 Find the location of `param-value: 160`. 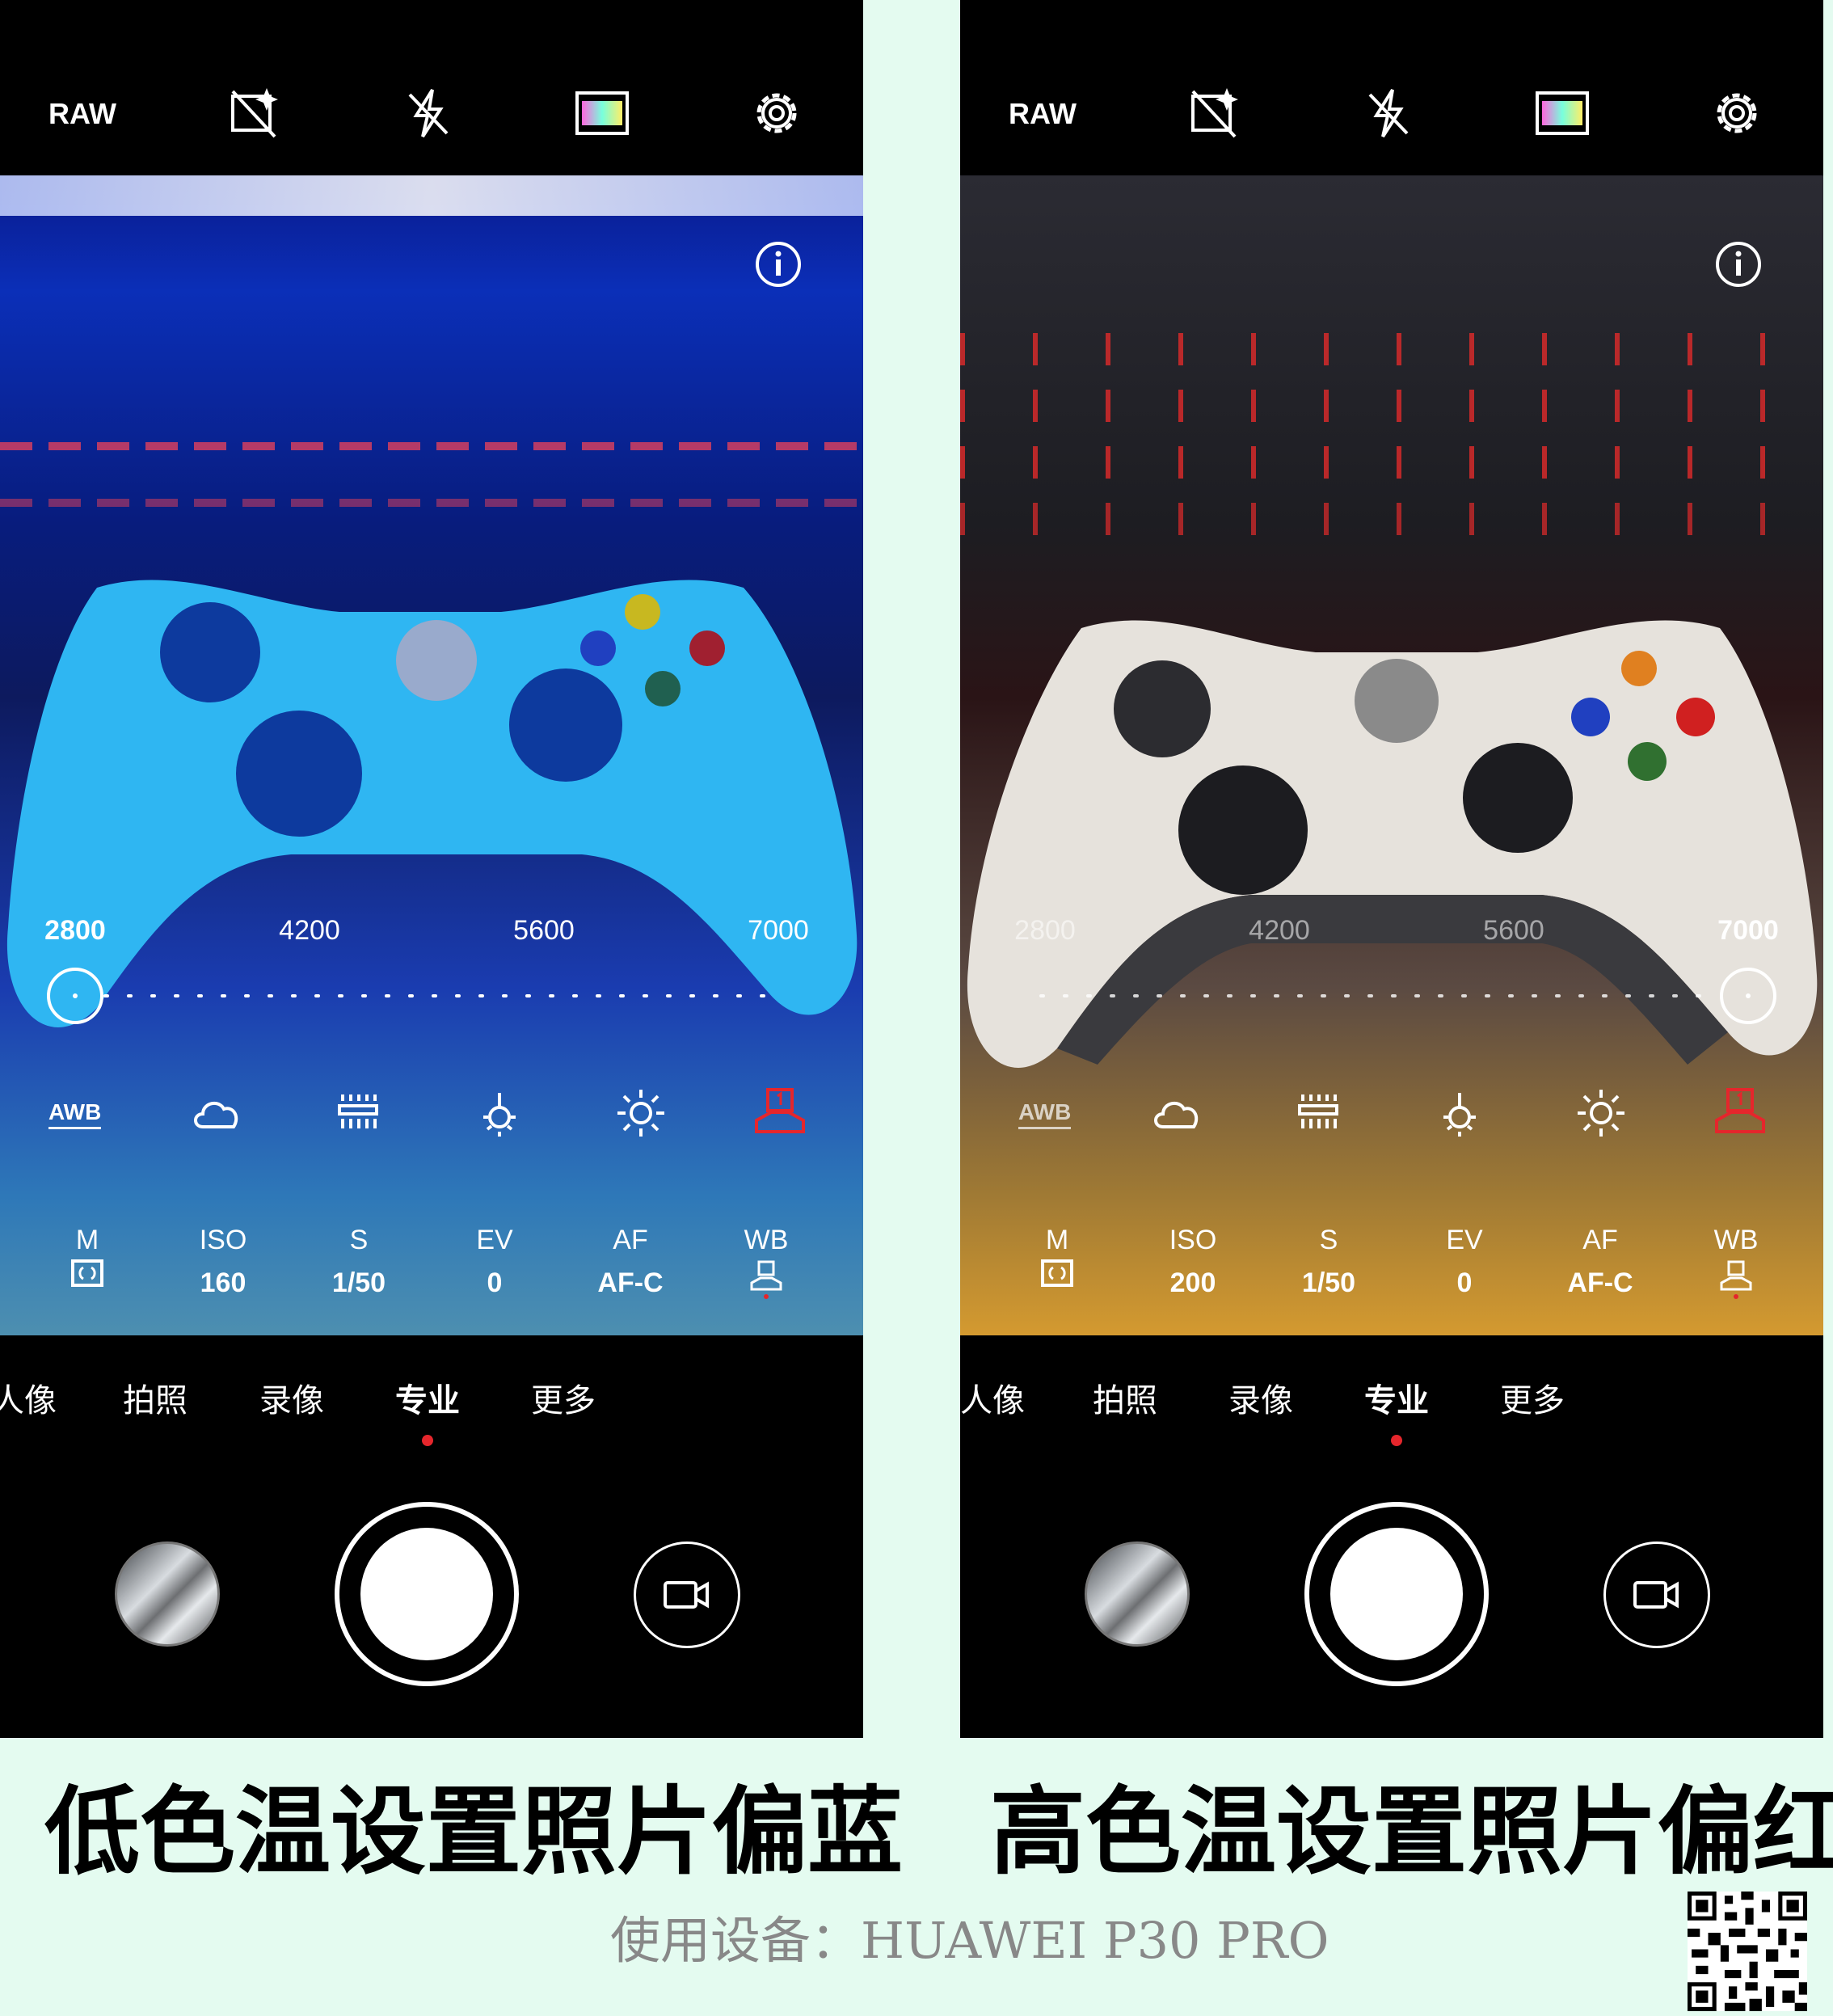

param-value: 160 is located at coordinates (223, 1282).